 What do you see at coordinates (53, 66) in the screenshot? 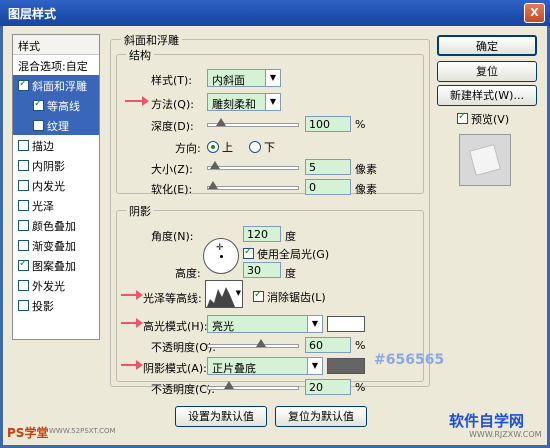
I see `style-list-item-label: 混合选项:自定` at bounding box center [53, 66].